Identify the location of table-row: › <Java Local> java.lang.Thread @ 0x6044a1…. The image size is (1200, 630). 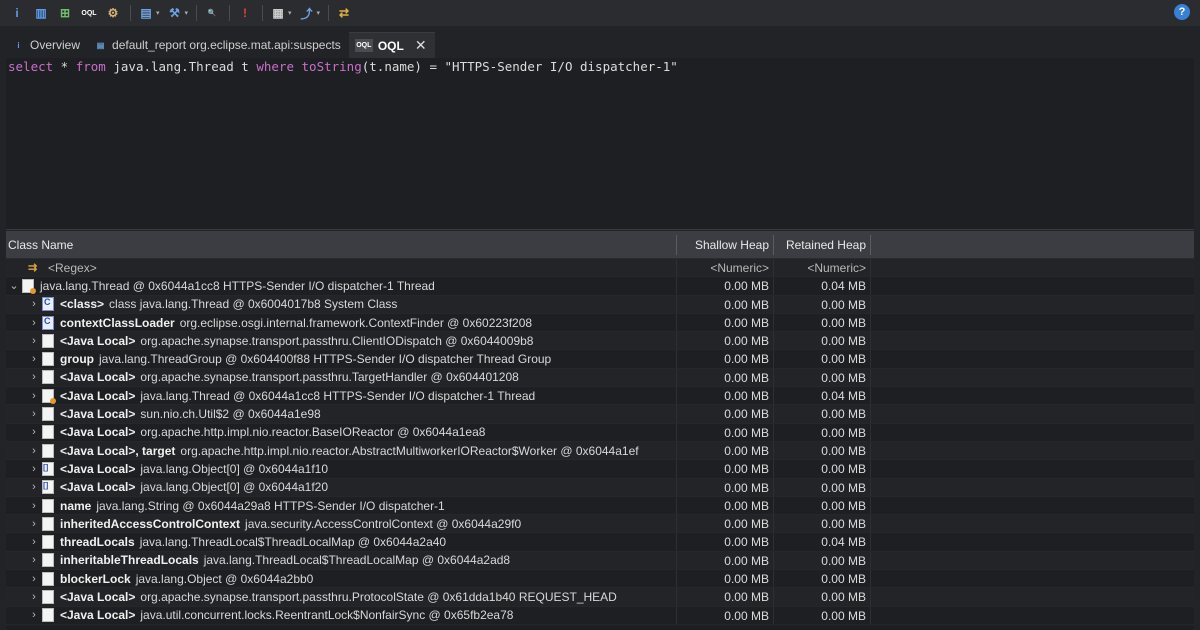
(600, 396).